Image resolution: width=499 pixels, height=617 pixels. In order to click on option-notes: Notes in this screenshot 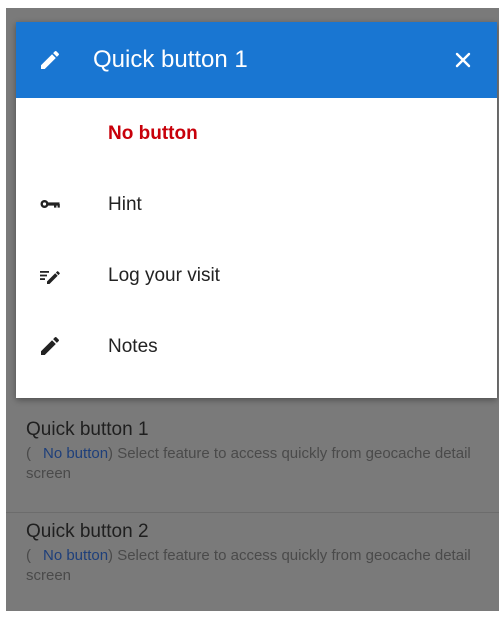, I will do `click(256, 346)`.